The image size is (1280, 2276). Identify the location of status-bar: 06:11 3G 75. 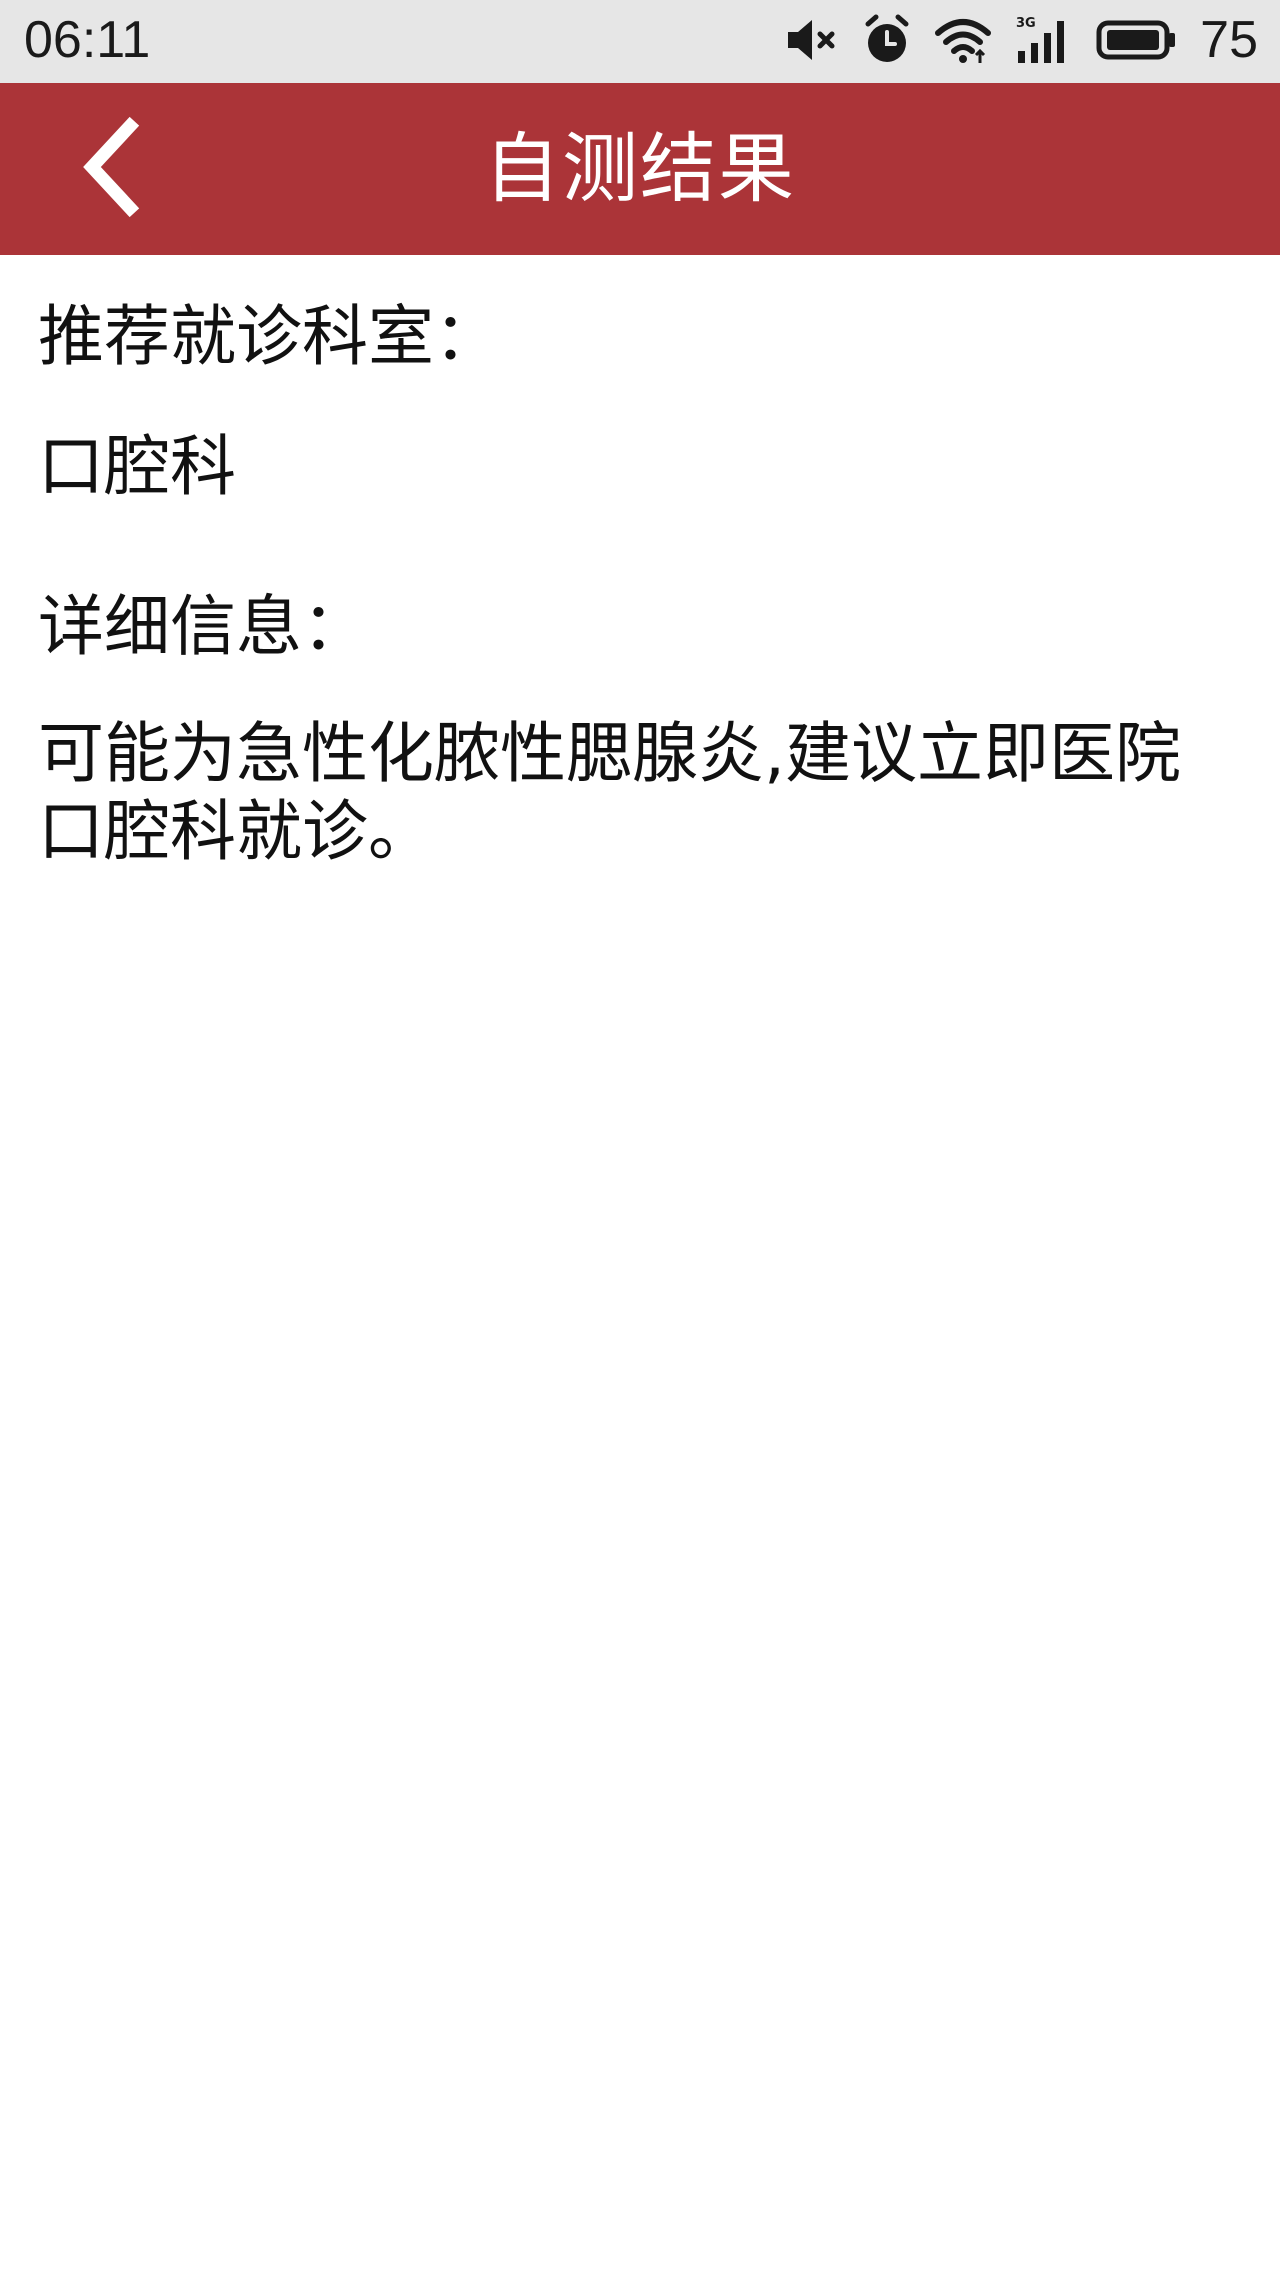
(640, 41).